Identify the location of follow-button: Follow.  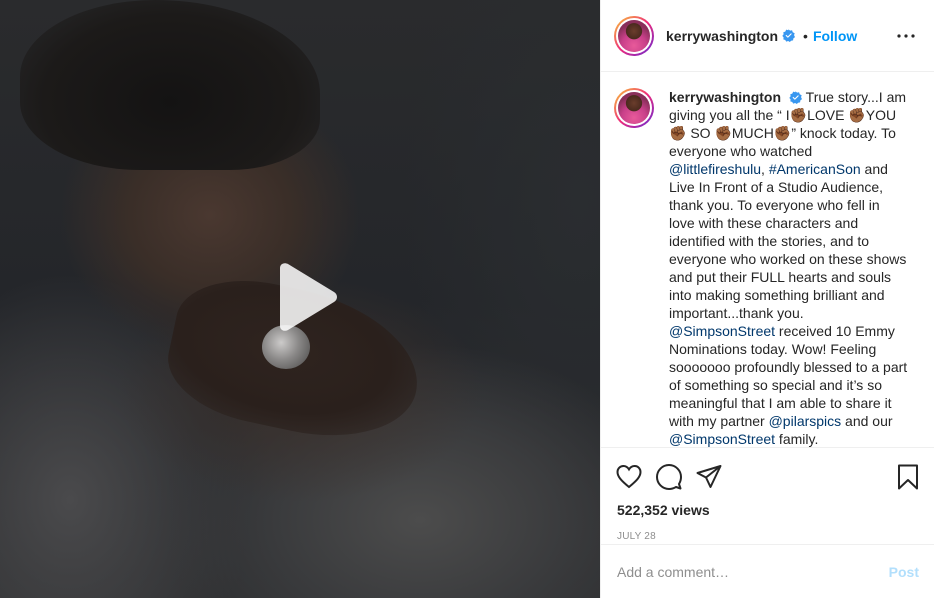
(835, 36).